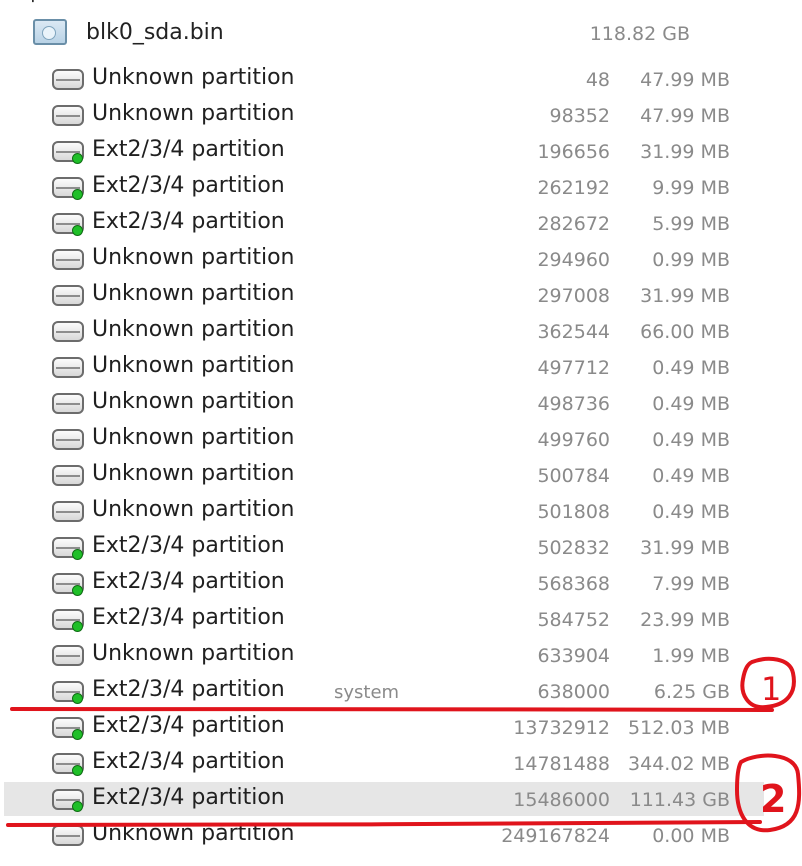  Describe the element at coordinates (573, 440) in the screenshot. I see `partition-offset: 499760` at that location.